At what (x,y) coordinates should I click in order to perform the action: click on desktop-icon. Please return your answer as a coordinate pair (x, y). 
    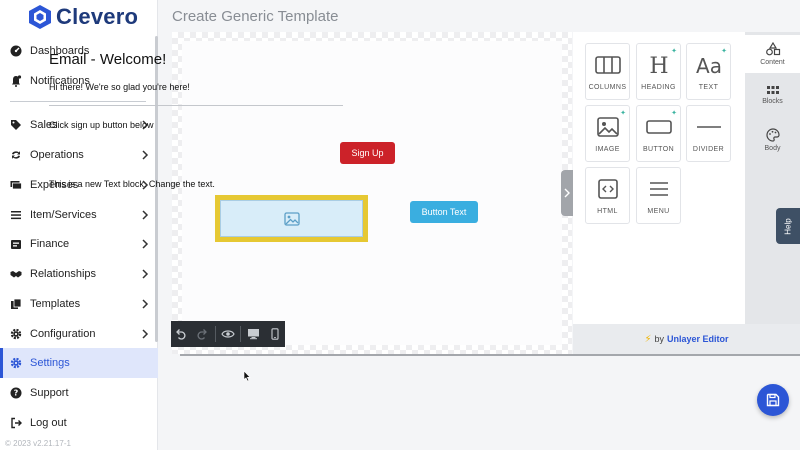
    Looking at the image, I should click on (254, 334).